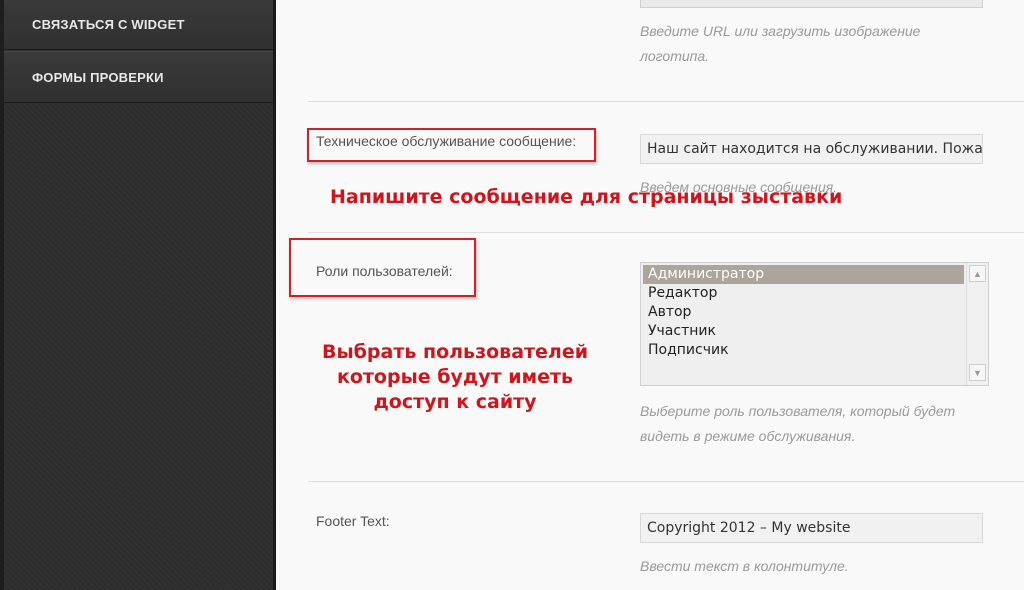 The width and height of the screenshot is (1024, 590). I want to click on scroll-down-icon: ▼, so click(977, 372).